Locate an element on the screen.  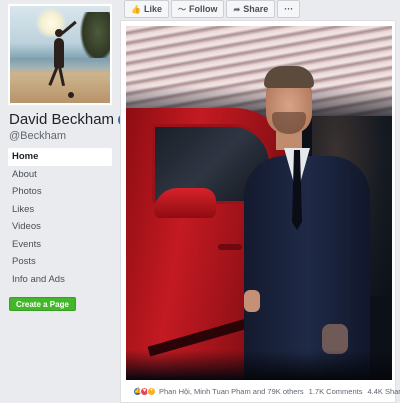
reactions-summary: Phan Hội, Minh Tuan Pham and 79K others is located at coordinates (231, 391).